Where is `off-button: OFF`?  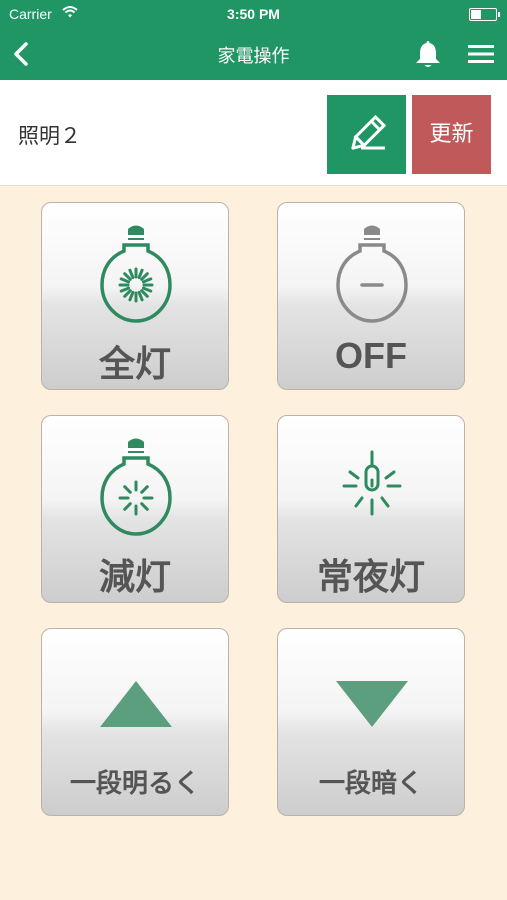
off-button: OFF is located at coordinates (371, 296).